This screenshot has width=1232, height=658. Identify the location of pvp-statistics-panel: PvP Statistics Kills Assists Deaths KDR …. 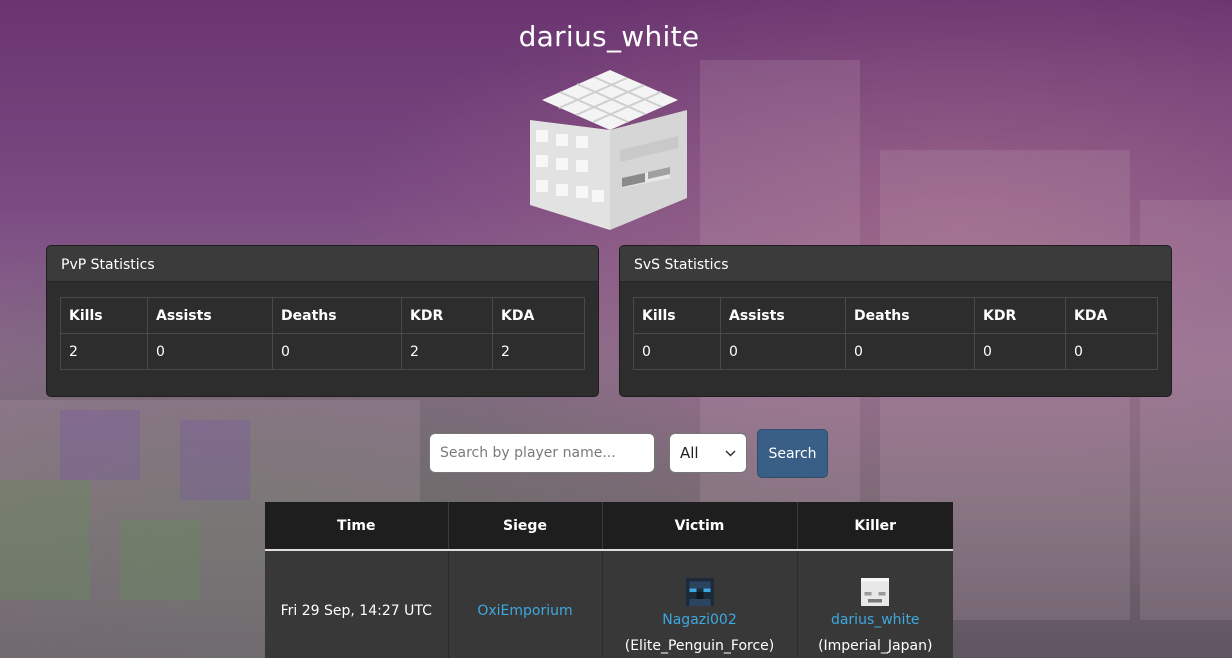
(322, 321).